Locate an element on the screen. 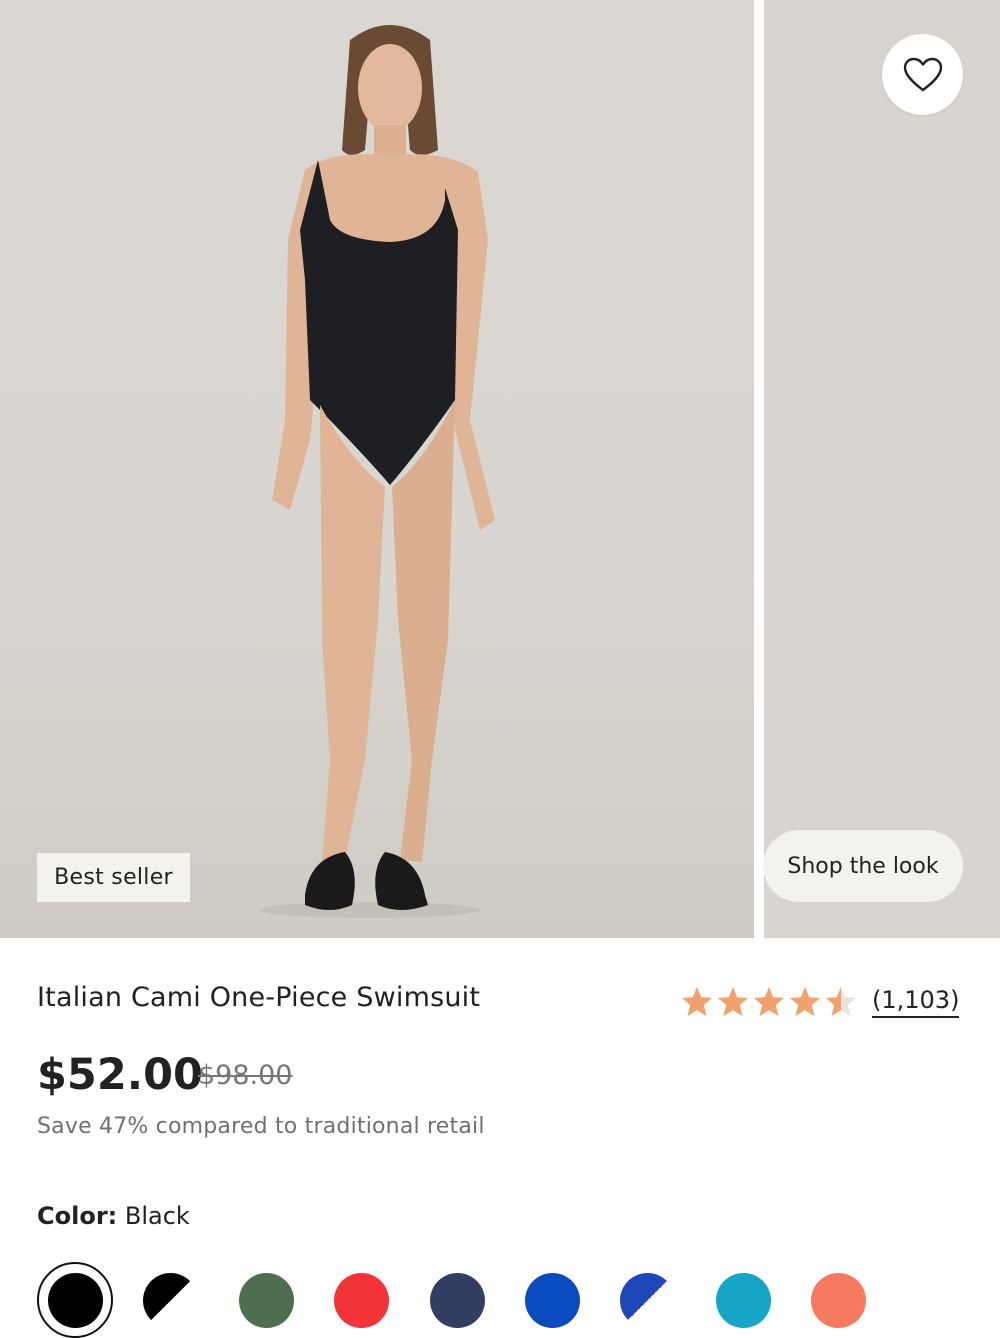  product-rating: (1,103) is located at coordinates (820, 1002).